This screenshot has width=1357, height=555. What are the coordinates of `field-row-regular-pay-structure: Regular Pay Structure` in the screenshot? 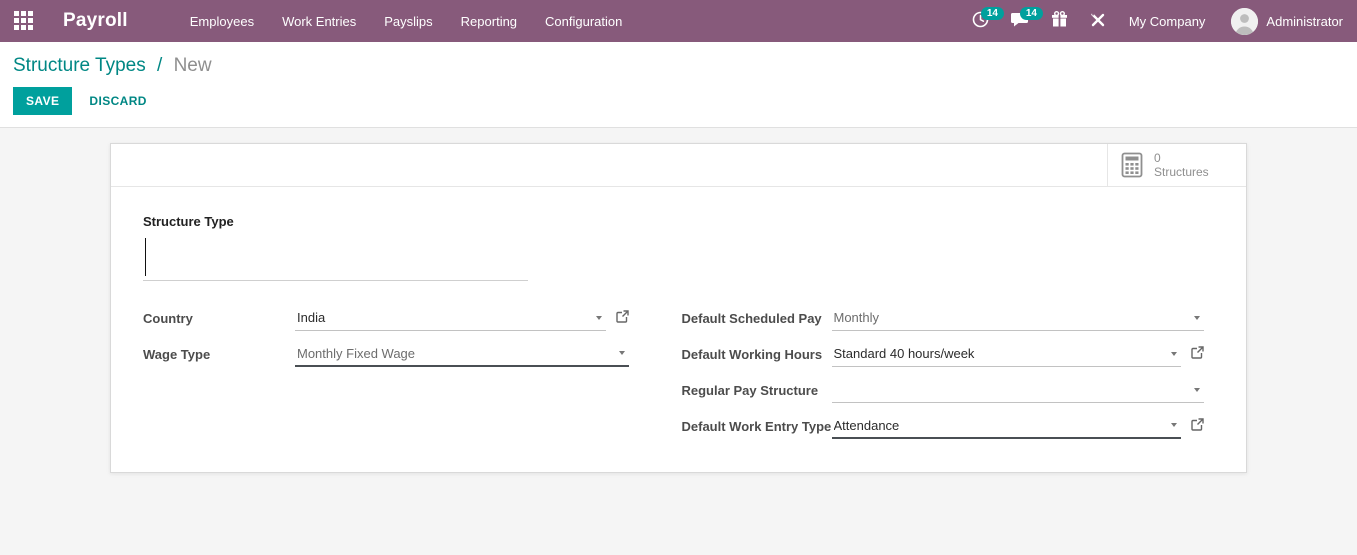 It's located at (942, 393).